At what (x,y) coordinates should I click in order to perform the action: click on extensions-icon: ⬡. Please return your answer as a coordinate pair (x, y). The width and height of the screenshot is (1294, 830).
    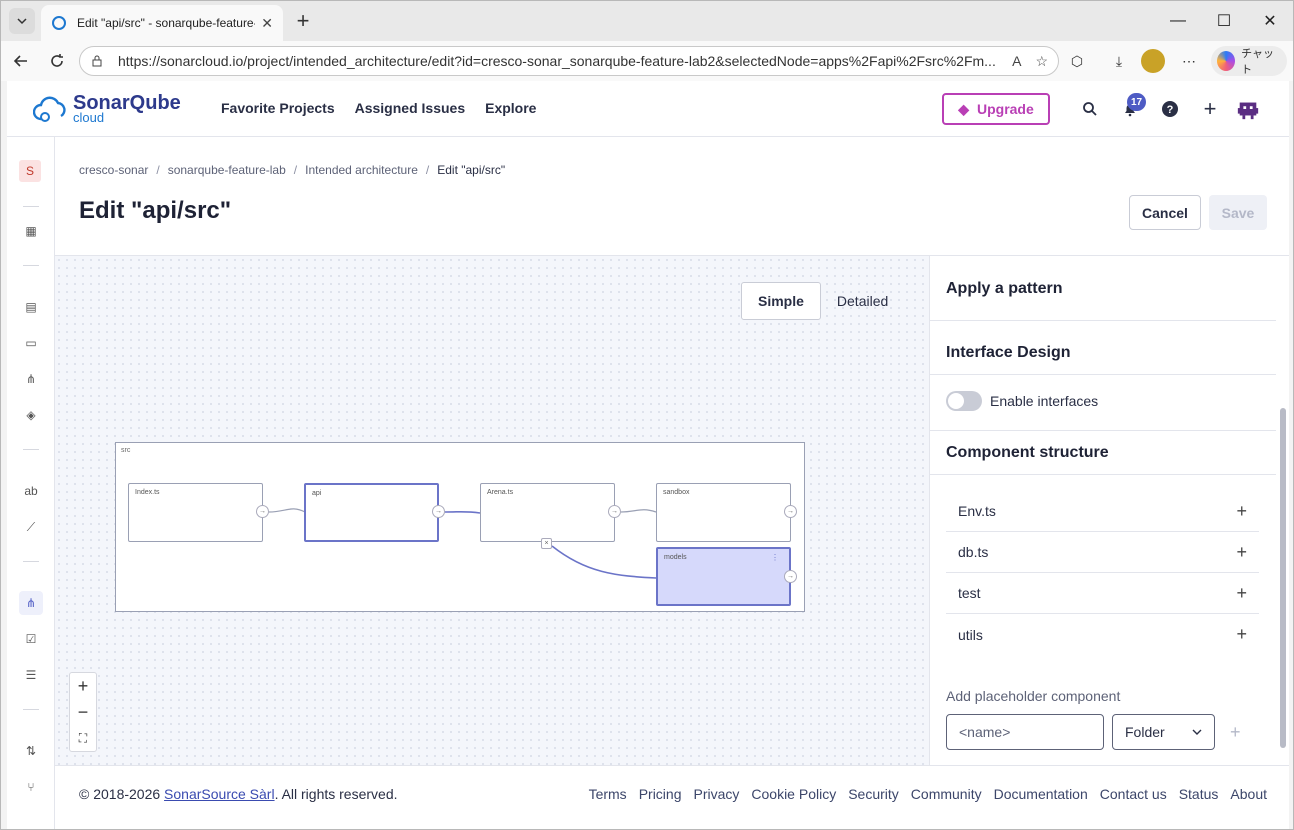
    Looking at the image, I should click on (1077, 61).